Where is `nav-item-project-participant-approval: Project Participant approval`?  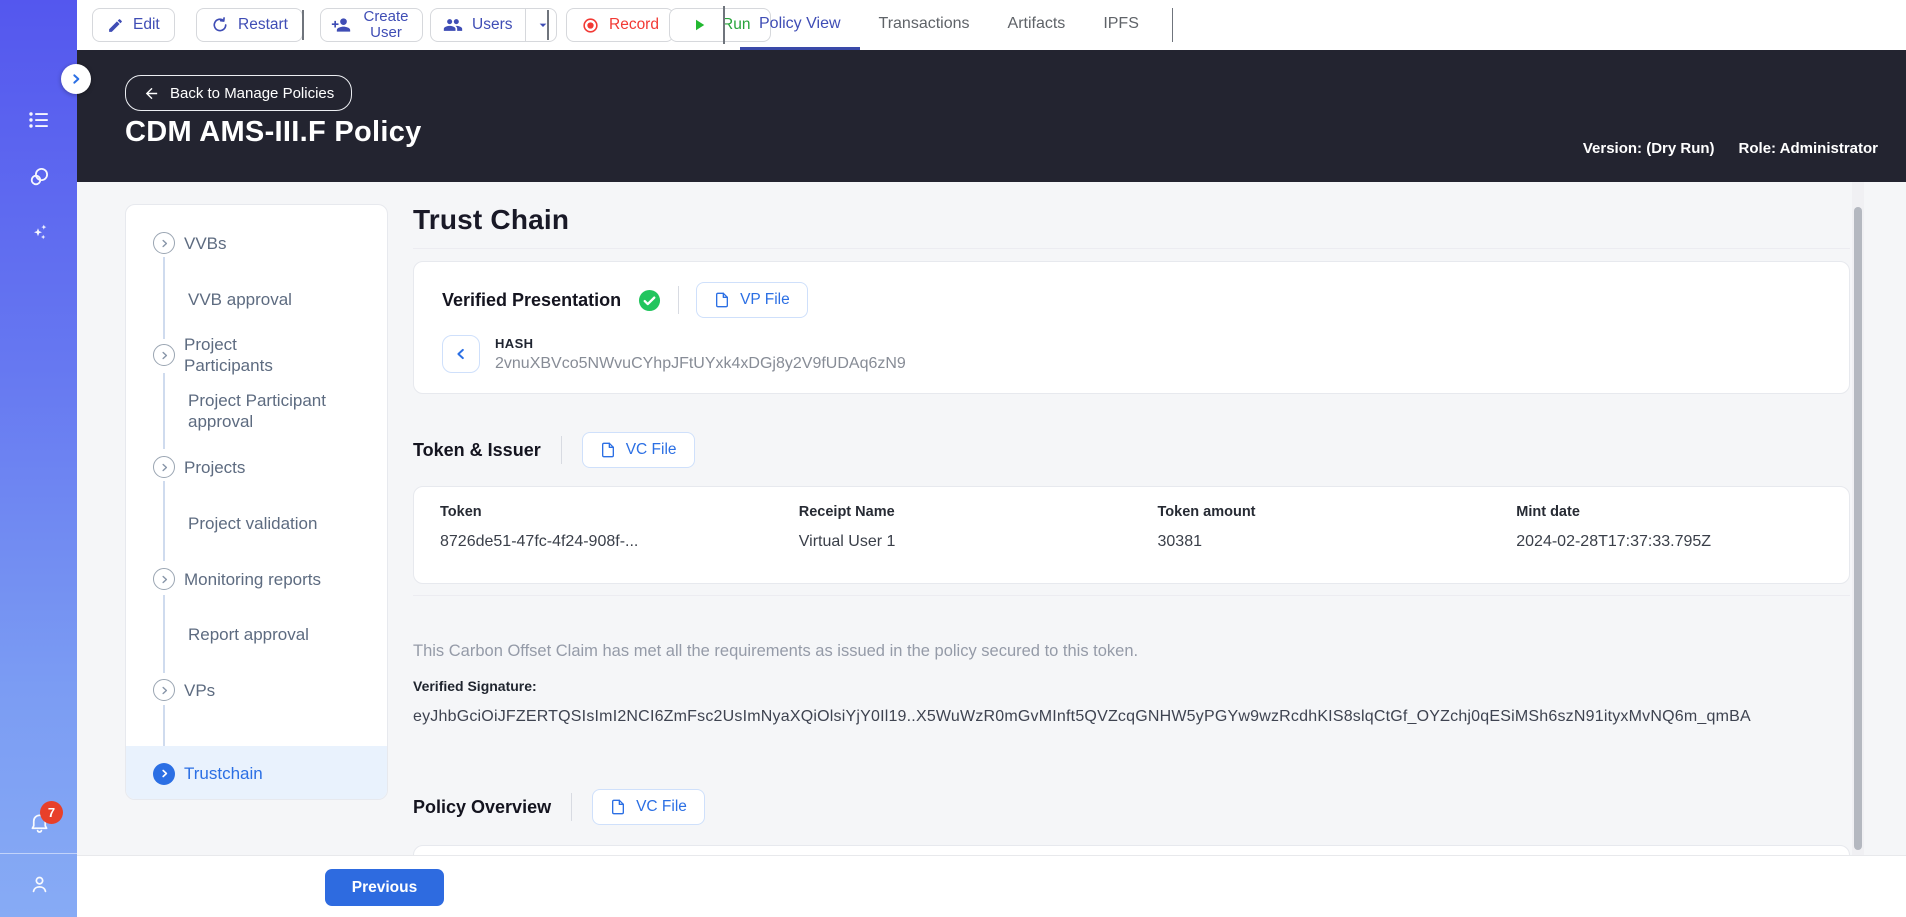 nav-item-project-participant-approval: Project Participant approval is located at coordinates (256, 411).